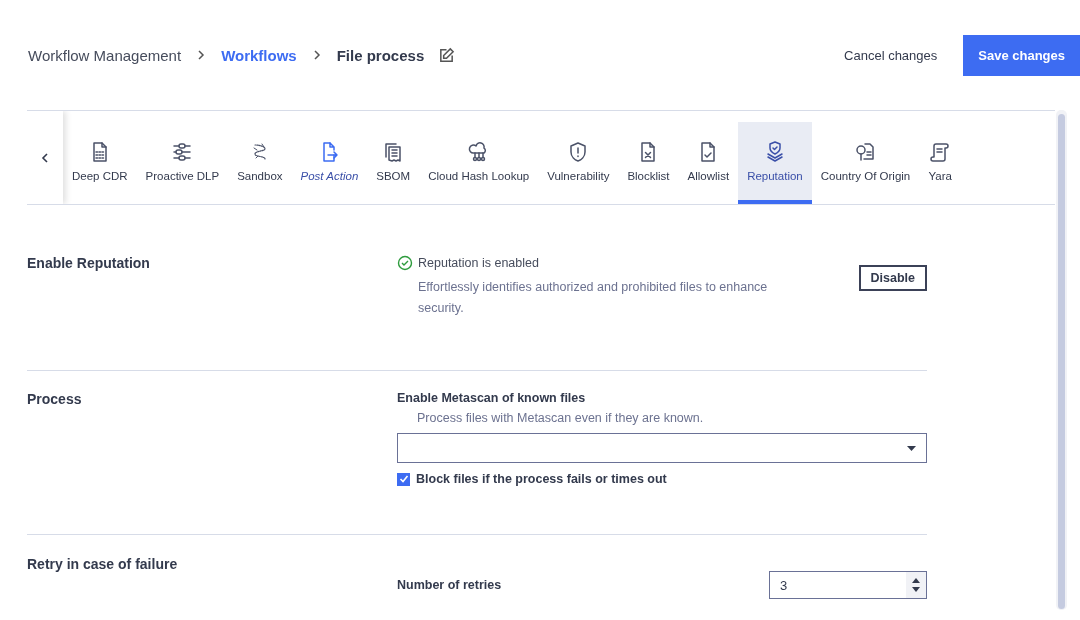 This screenshot has width=1080, height=620. Describe the element at coordinates (380, 55) in the screenshot. I see `breadcrumb-item: File process` at that location.